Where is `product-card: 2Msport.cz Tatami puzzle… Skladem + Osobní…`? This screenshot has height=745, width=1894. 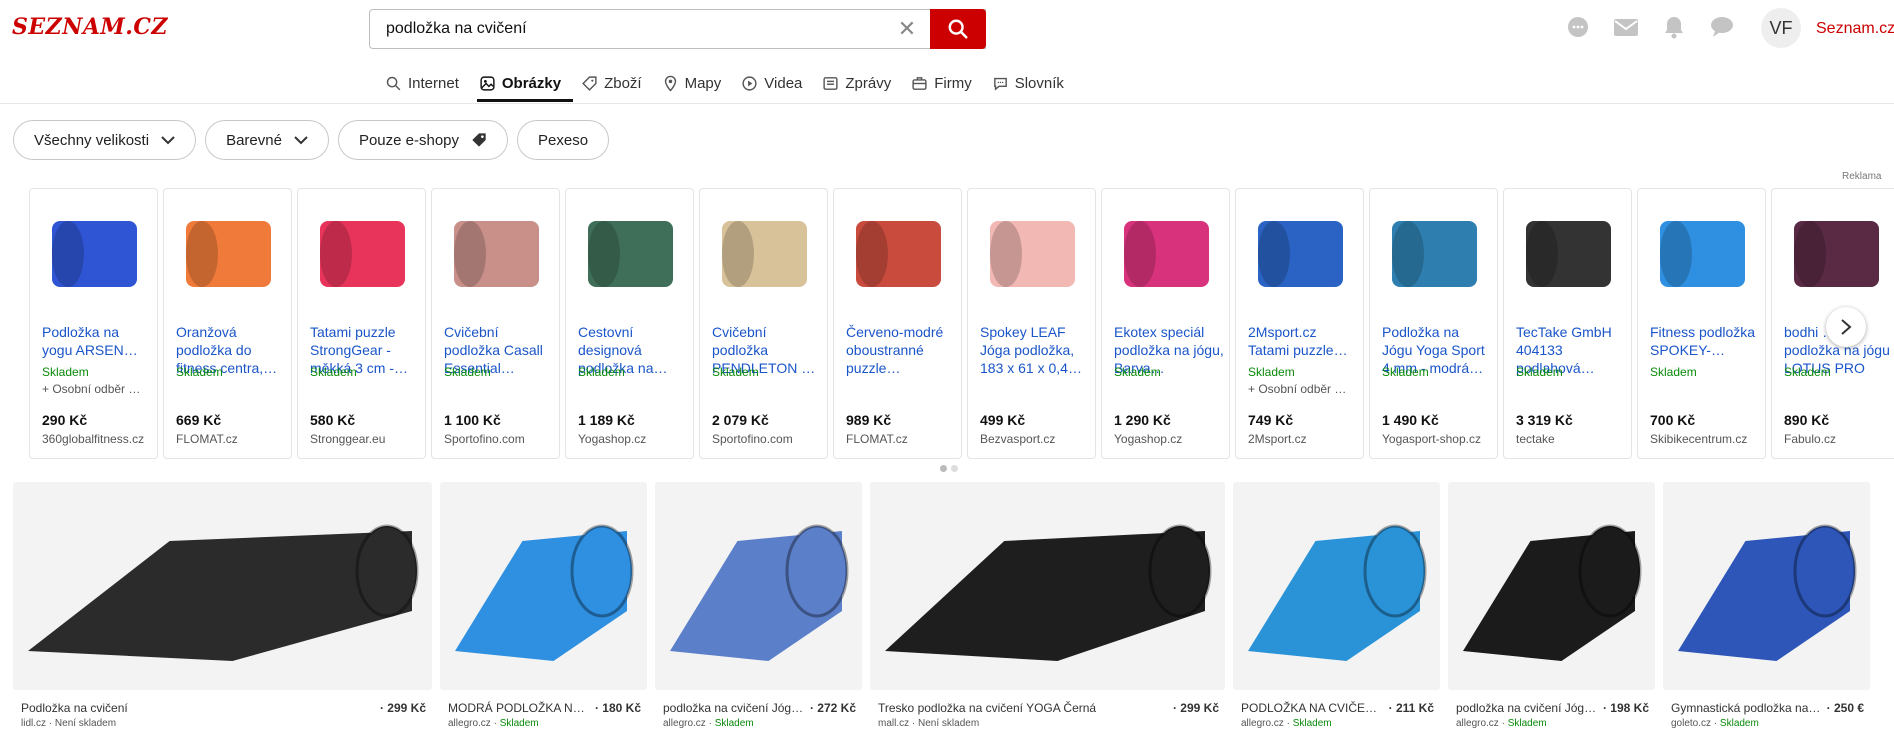
product-card: 2Msport.cz Tatami puzzle… Skladem + Osobní… is located at coordinates (1299, 323).